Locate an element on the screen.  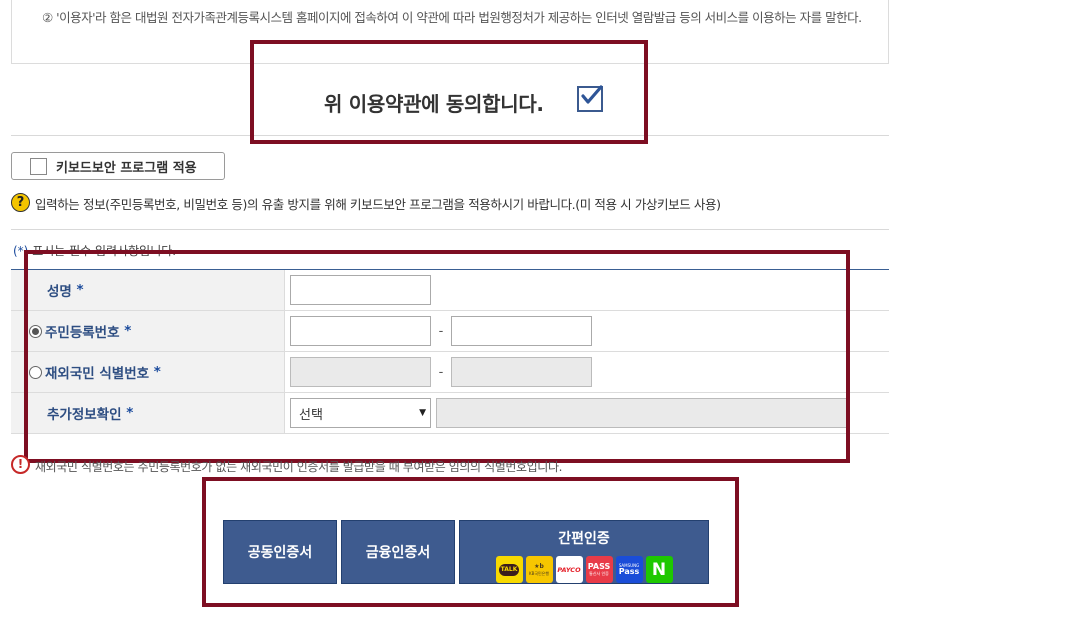
public-certificate-button: 공동인증서 is located at coordinates (280, 552).